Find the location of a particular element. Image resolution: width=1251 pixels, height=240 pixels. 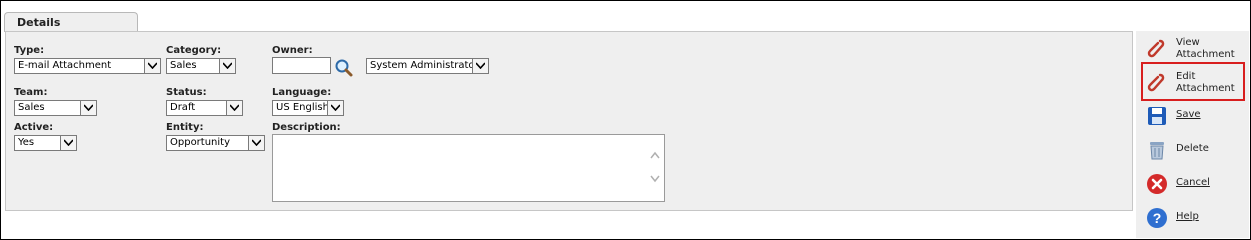

tab-details-label: Details is located at coordinates (39, 22).